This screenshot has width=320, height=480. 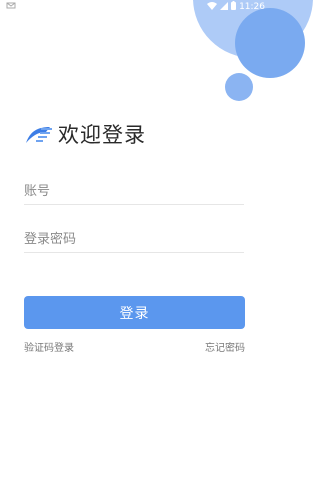 I want to click on login-button: 登录, so click(x=134, y=312).